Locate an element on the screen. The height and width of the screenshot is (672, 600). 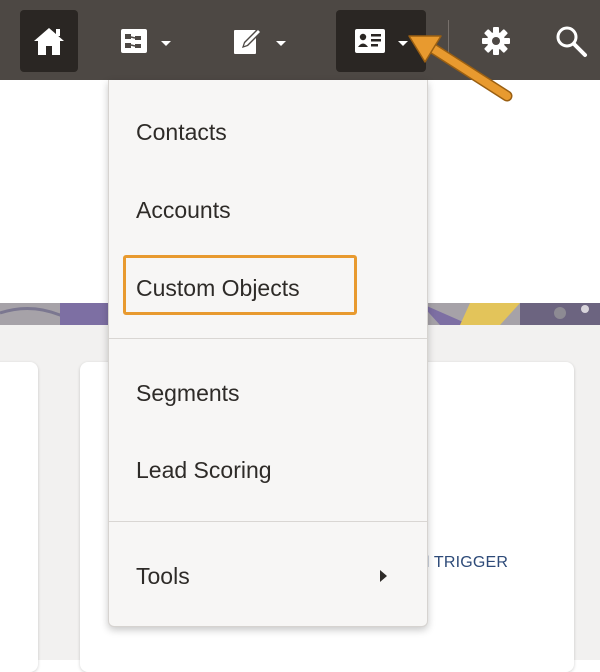
campaigns-button is located at coordinates (145, 41).